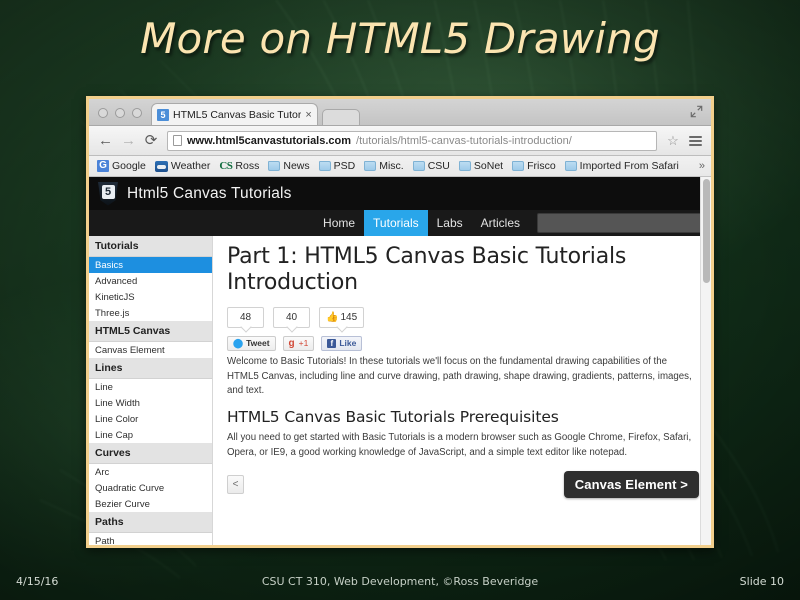 Image resolution: width=800 pixels, height=600 pixels. I want to click on tweet-button: ⬤ Tweet, so click(251, 343).